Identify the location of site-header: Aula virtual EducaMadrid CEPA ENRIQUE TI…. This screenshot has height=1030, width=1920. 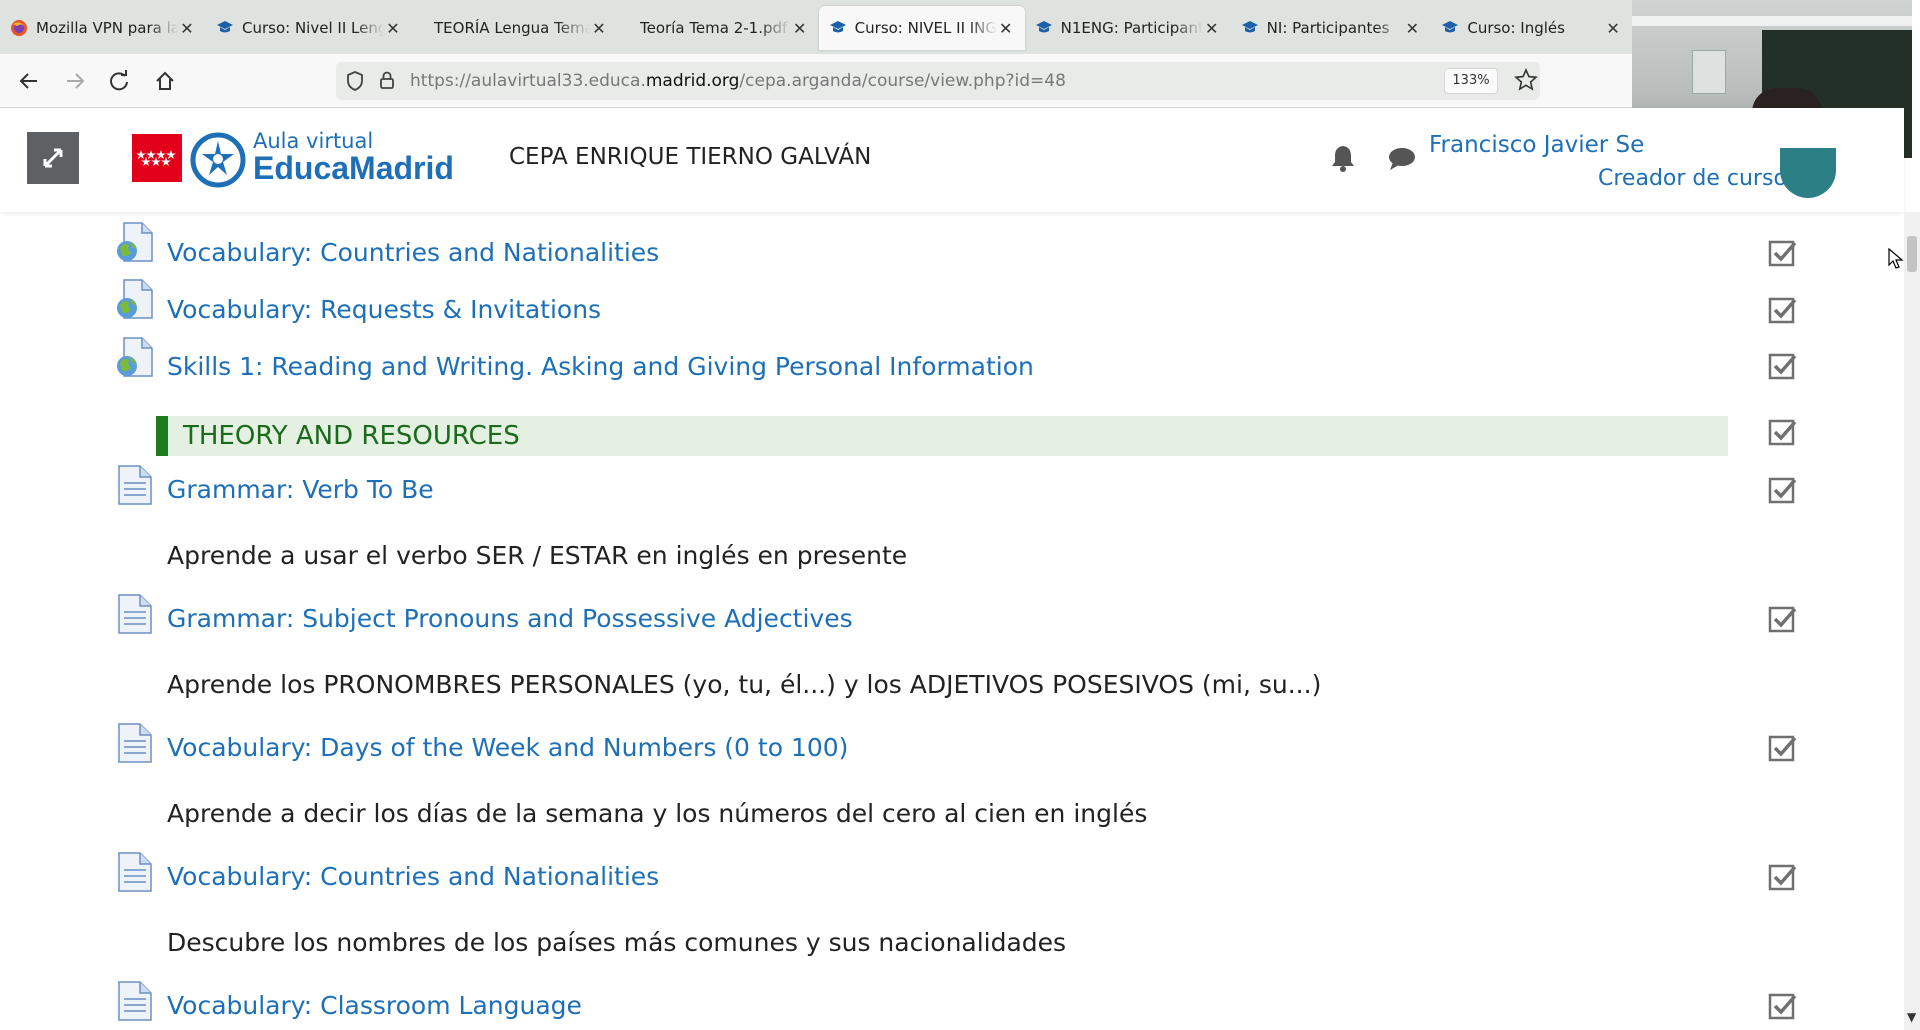
(952, 160).